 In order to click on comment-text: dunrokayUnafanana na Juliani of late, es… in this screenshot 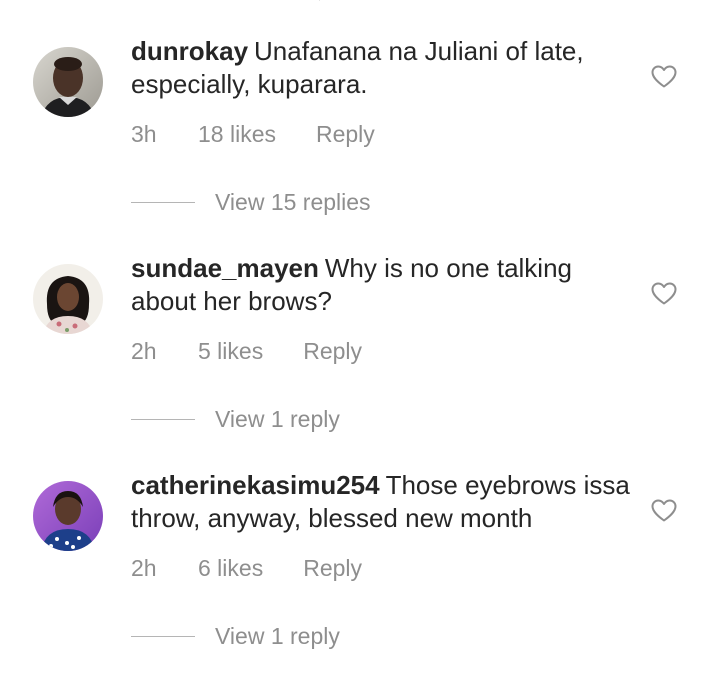, I will do `click(381, 68)`.